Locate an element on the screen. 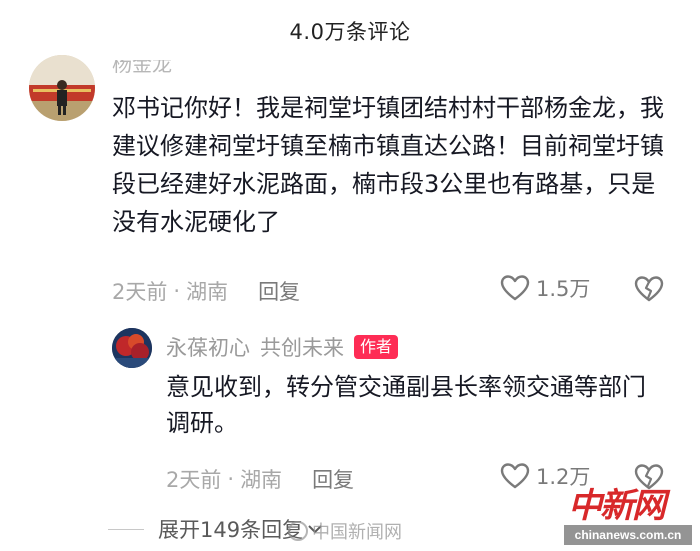 This screenshot has height=551, width=700. reply-location: 湖南 is located at coordinates (261, 480).